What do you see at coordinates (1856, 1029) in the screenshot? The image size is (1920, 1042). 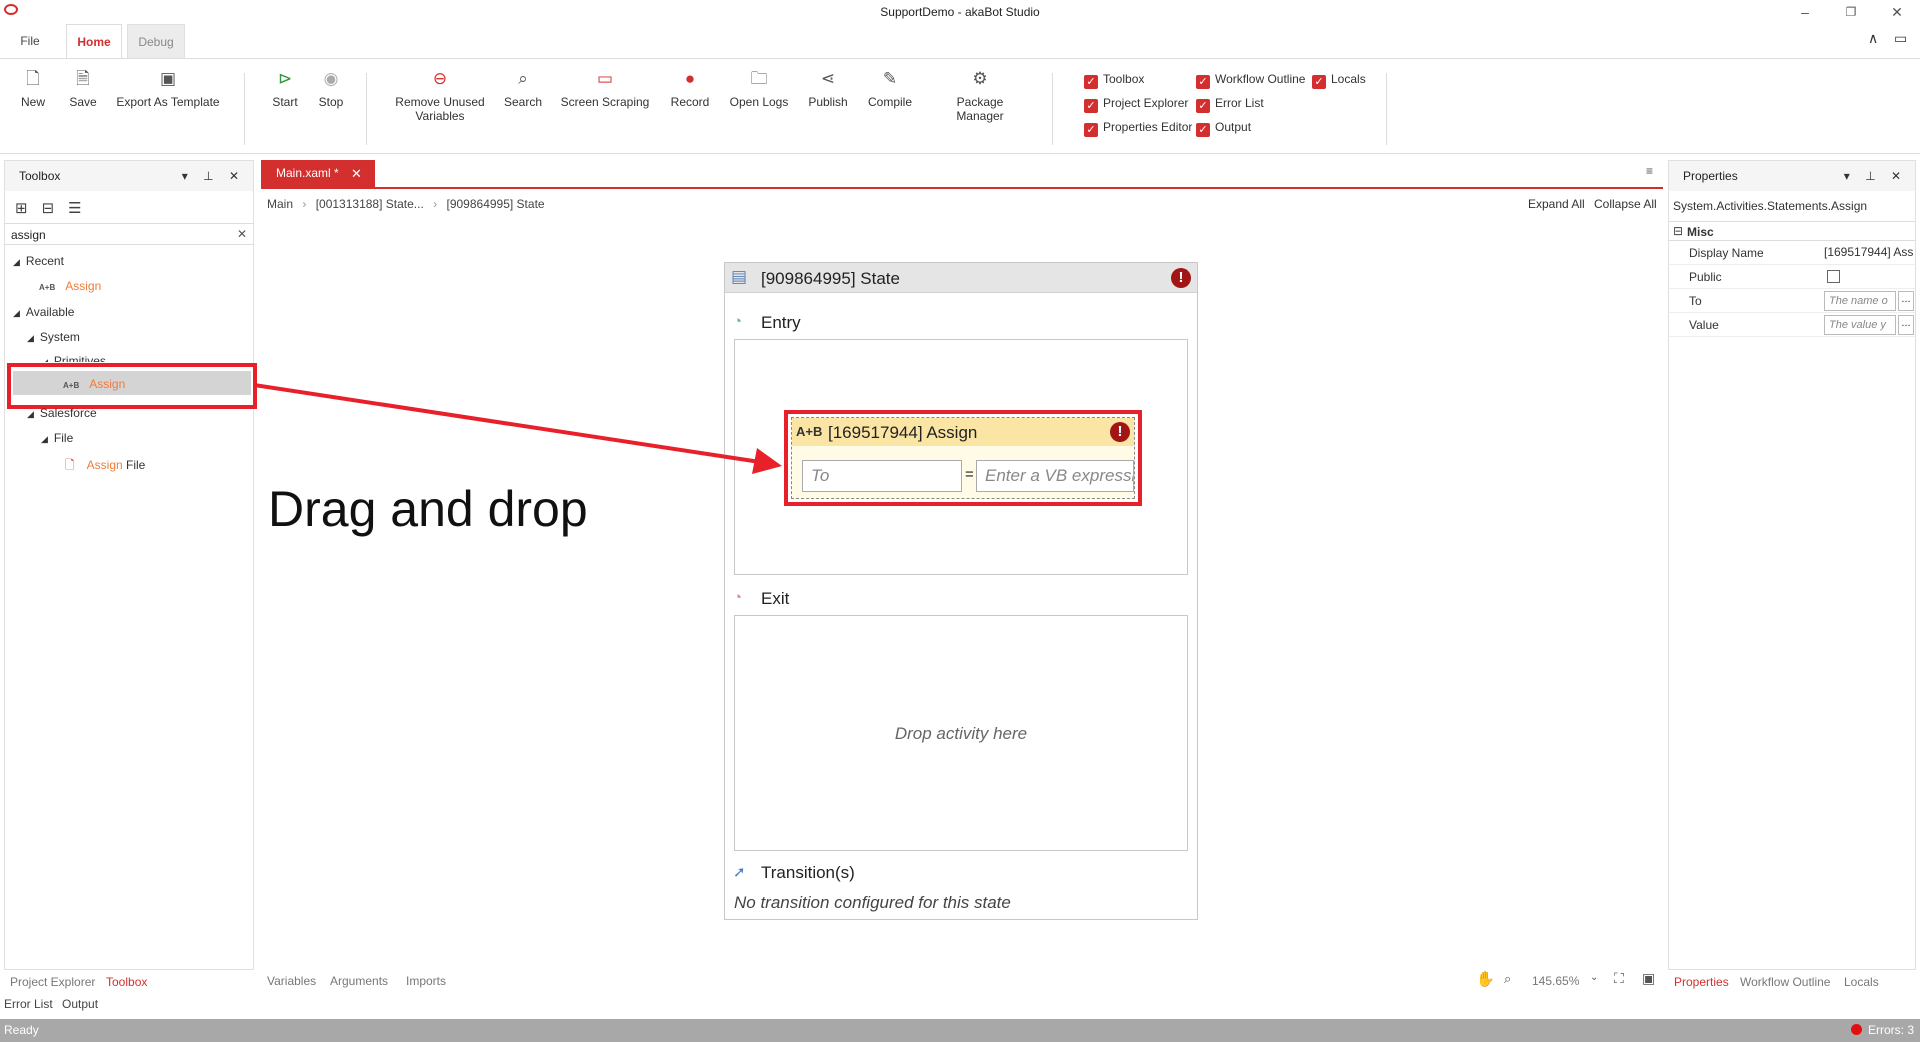 I see `error-dot-icon` at bounding box center [1856, 1029].